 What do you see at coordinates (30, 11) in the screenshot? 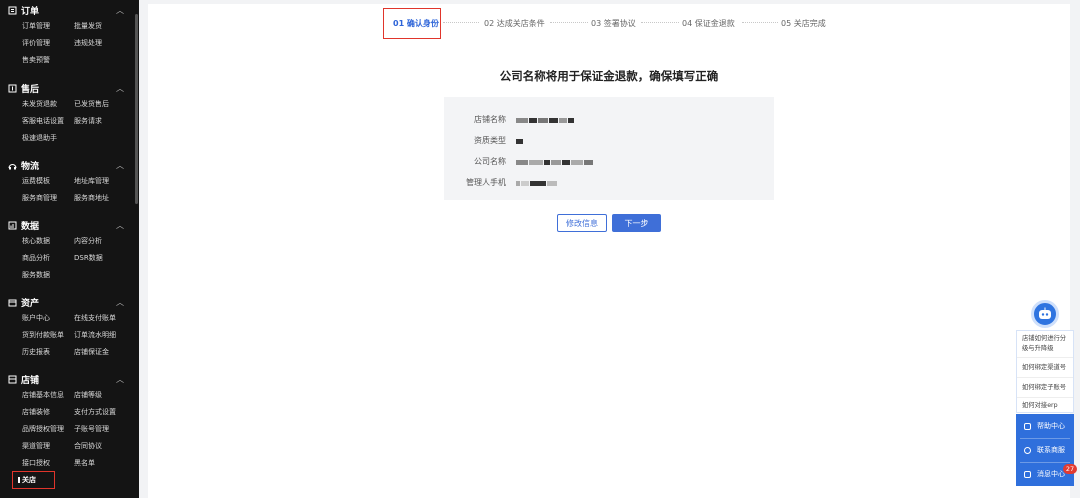
I see `section-title: 订单` at bounding box center [30, 11].